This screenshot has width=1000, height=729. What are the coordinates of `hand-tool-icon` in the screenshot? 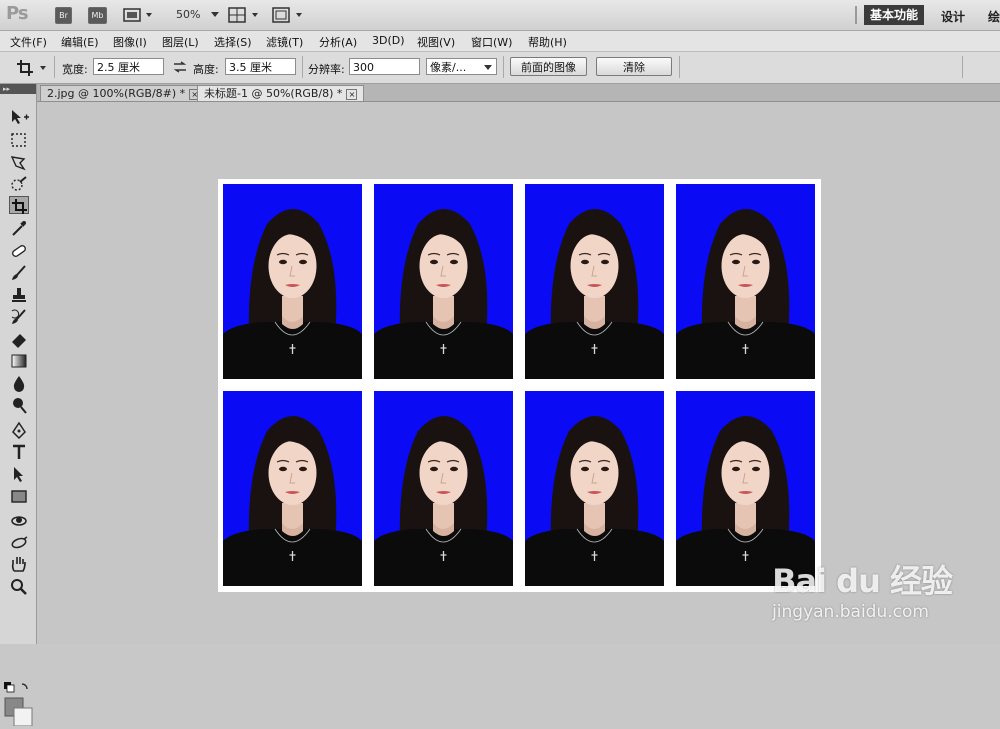 It's located at (19, 564).